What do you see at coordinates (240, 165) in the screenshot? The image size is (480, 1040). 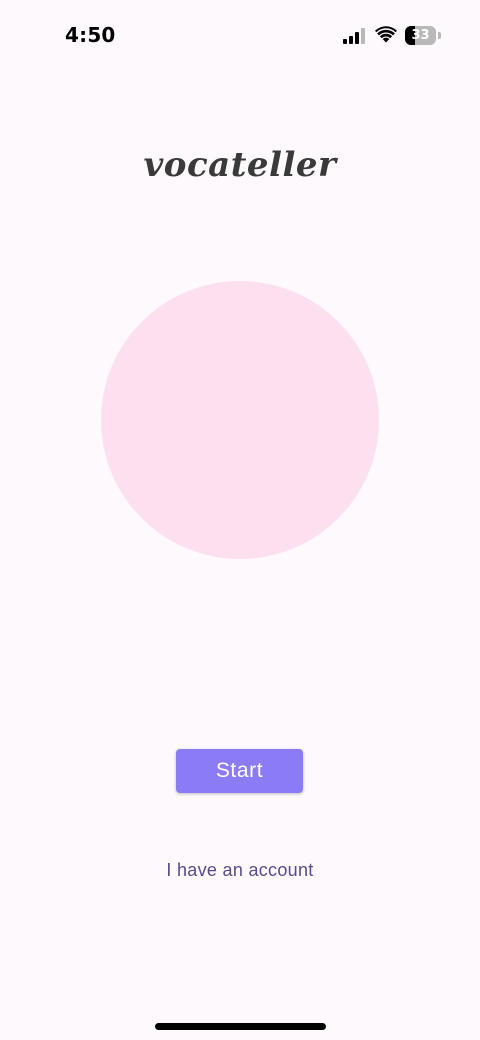 I see `app-title: vocateller` at bounding box center [240, 165].